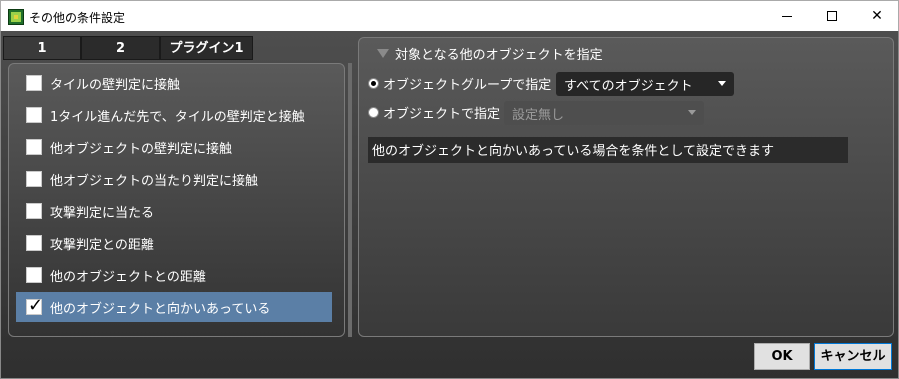 The image size is (899, 379). What do you see at coordinates (373, 112) in the screenshot?
I see `object-radio` at bounding box center [373, 112].